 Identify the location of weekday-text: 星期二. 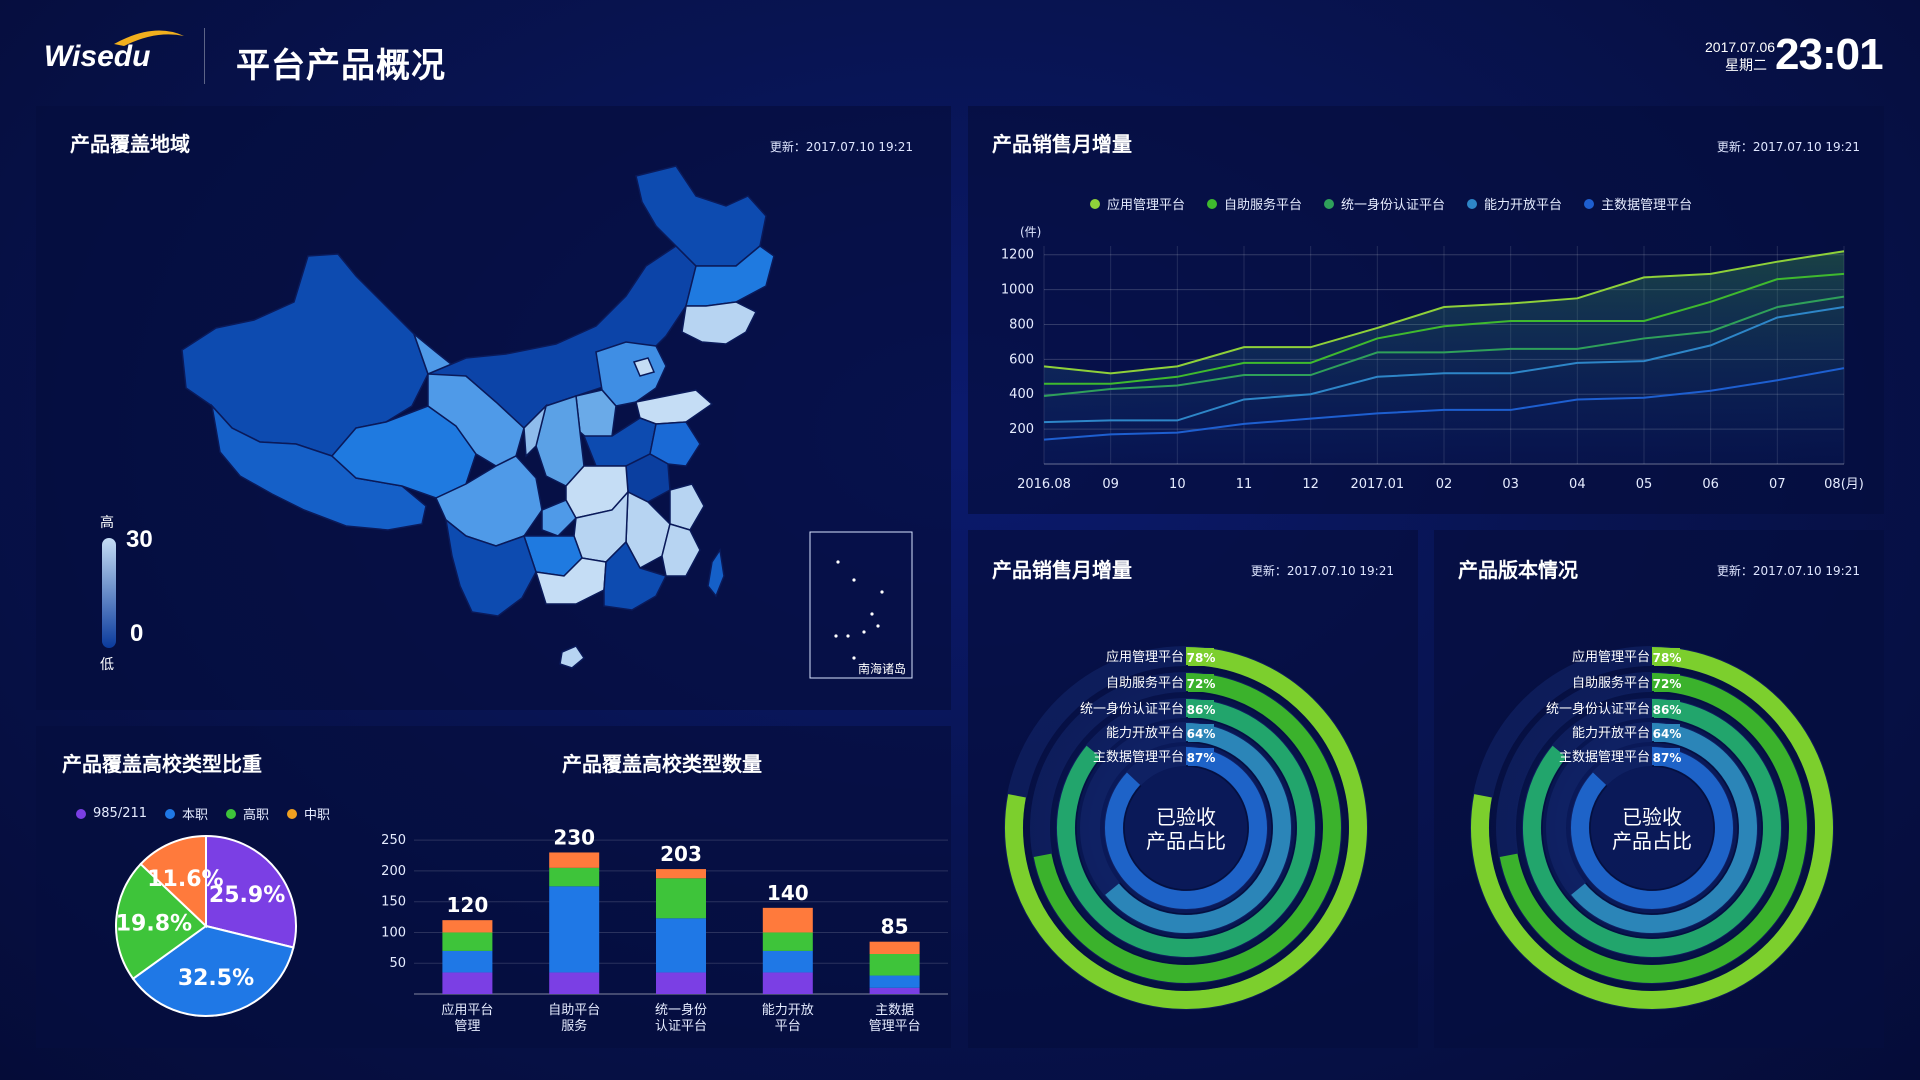
(1746, 65).